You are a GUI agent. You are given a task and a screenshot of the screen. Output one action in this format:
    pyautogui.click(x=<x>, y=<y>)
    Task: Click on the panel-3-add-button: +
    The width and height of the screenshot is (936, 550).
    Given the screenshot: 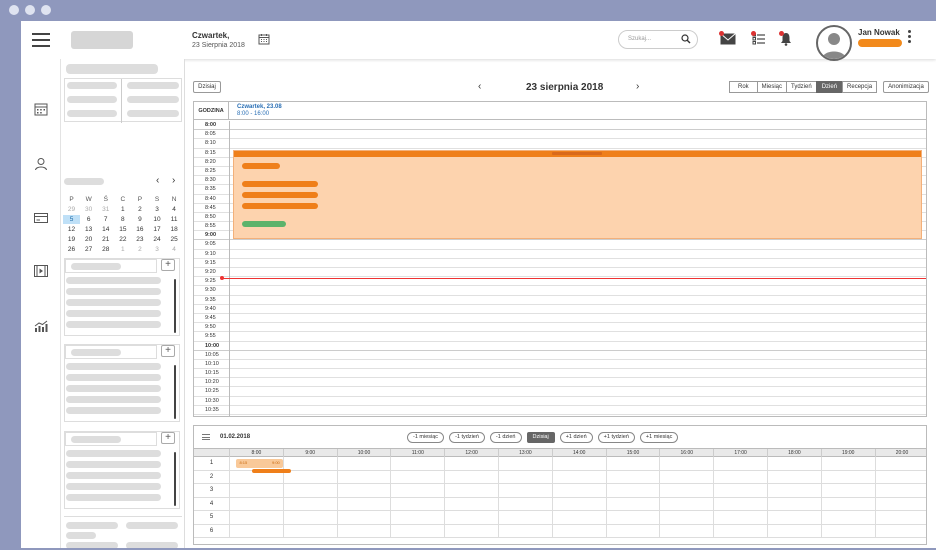 What is the action you would take?
    pyautogui.click(x=168, y=438)
    